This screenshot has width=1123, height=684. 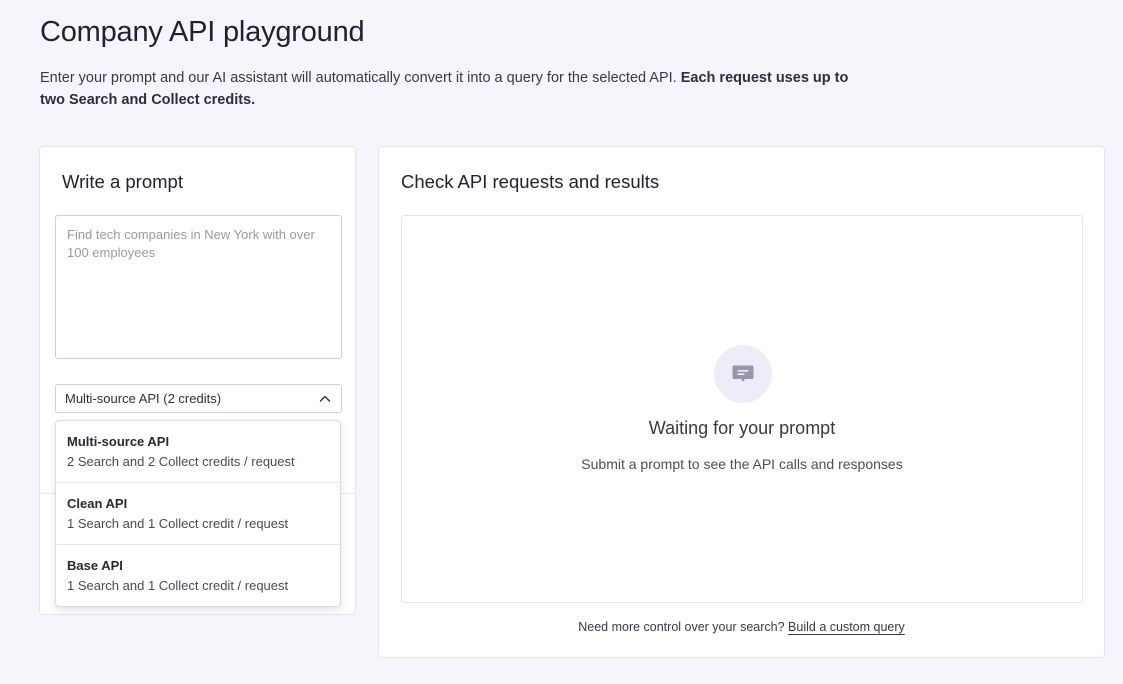 I want to click on custom-query-text: Need more control over your search?, so click(x=683, y=627).